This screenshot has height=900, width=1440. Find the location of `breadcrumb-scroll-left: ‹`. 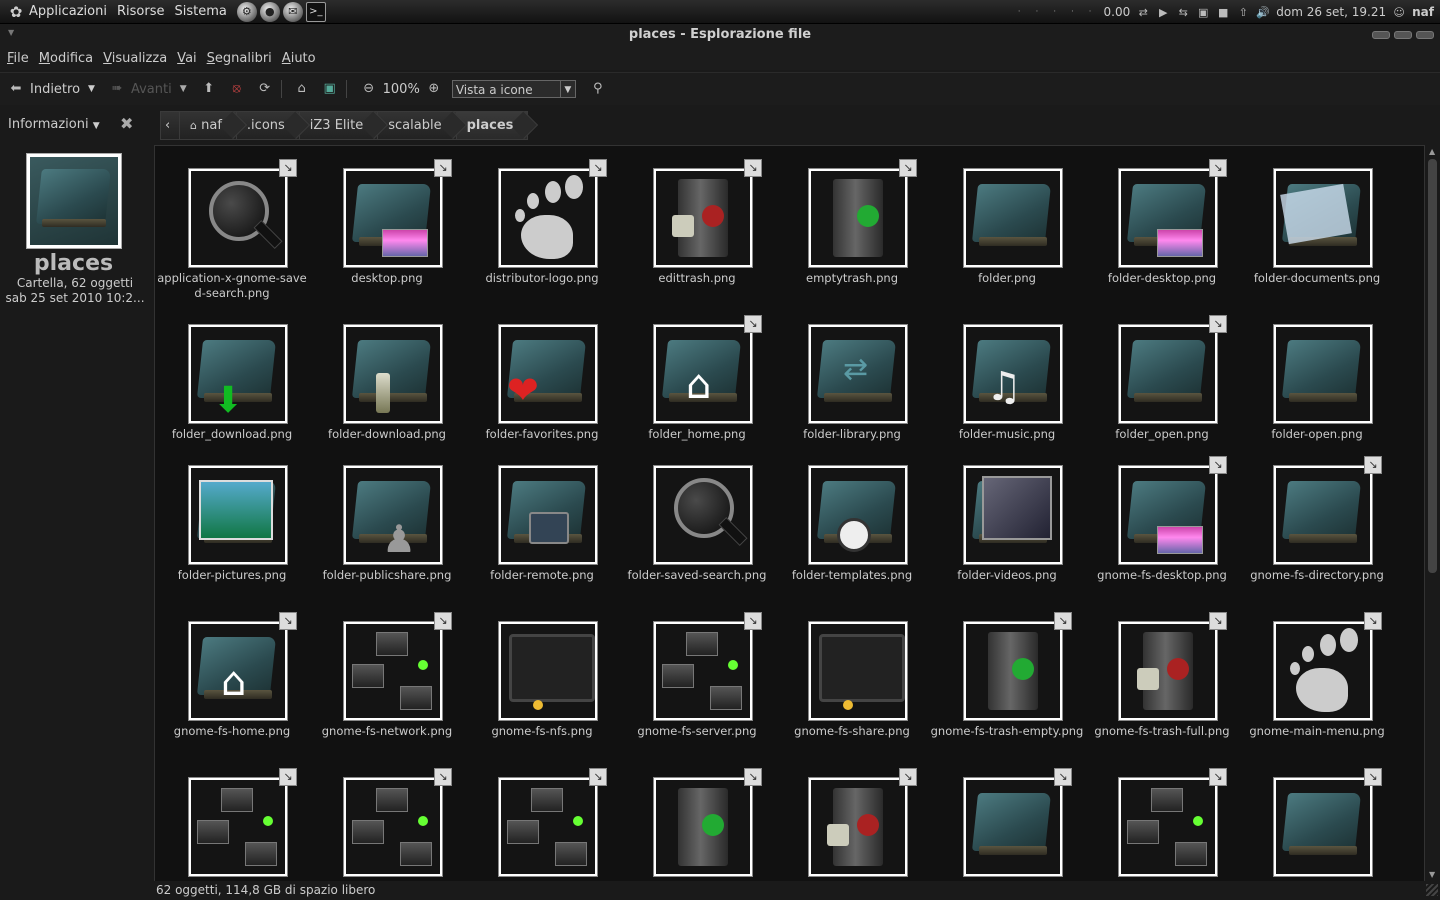

breadcrumb-scroll-left: ‹ is located at coordinates (170, 125).